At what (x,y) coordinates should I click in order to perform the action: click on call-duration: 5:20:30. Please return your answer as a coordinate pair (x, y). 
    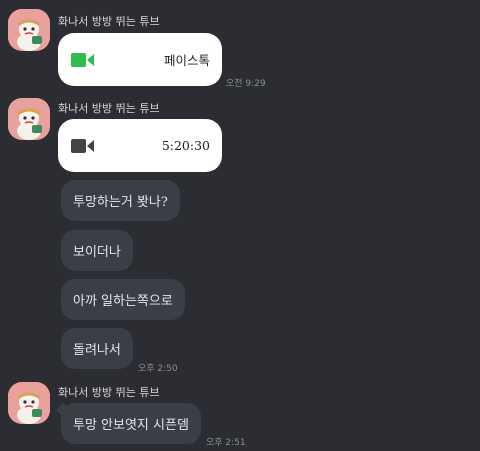
    Looking at the image, I should click on (185, 145).